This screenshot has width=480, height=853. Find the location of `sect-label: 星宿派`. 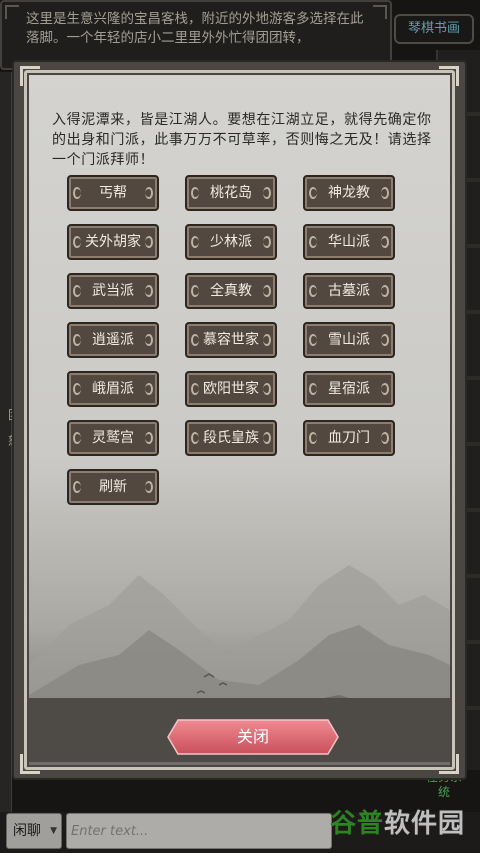

sect-label: 星宿派 is located at coordinates (349, 389).